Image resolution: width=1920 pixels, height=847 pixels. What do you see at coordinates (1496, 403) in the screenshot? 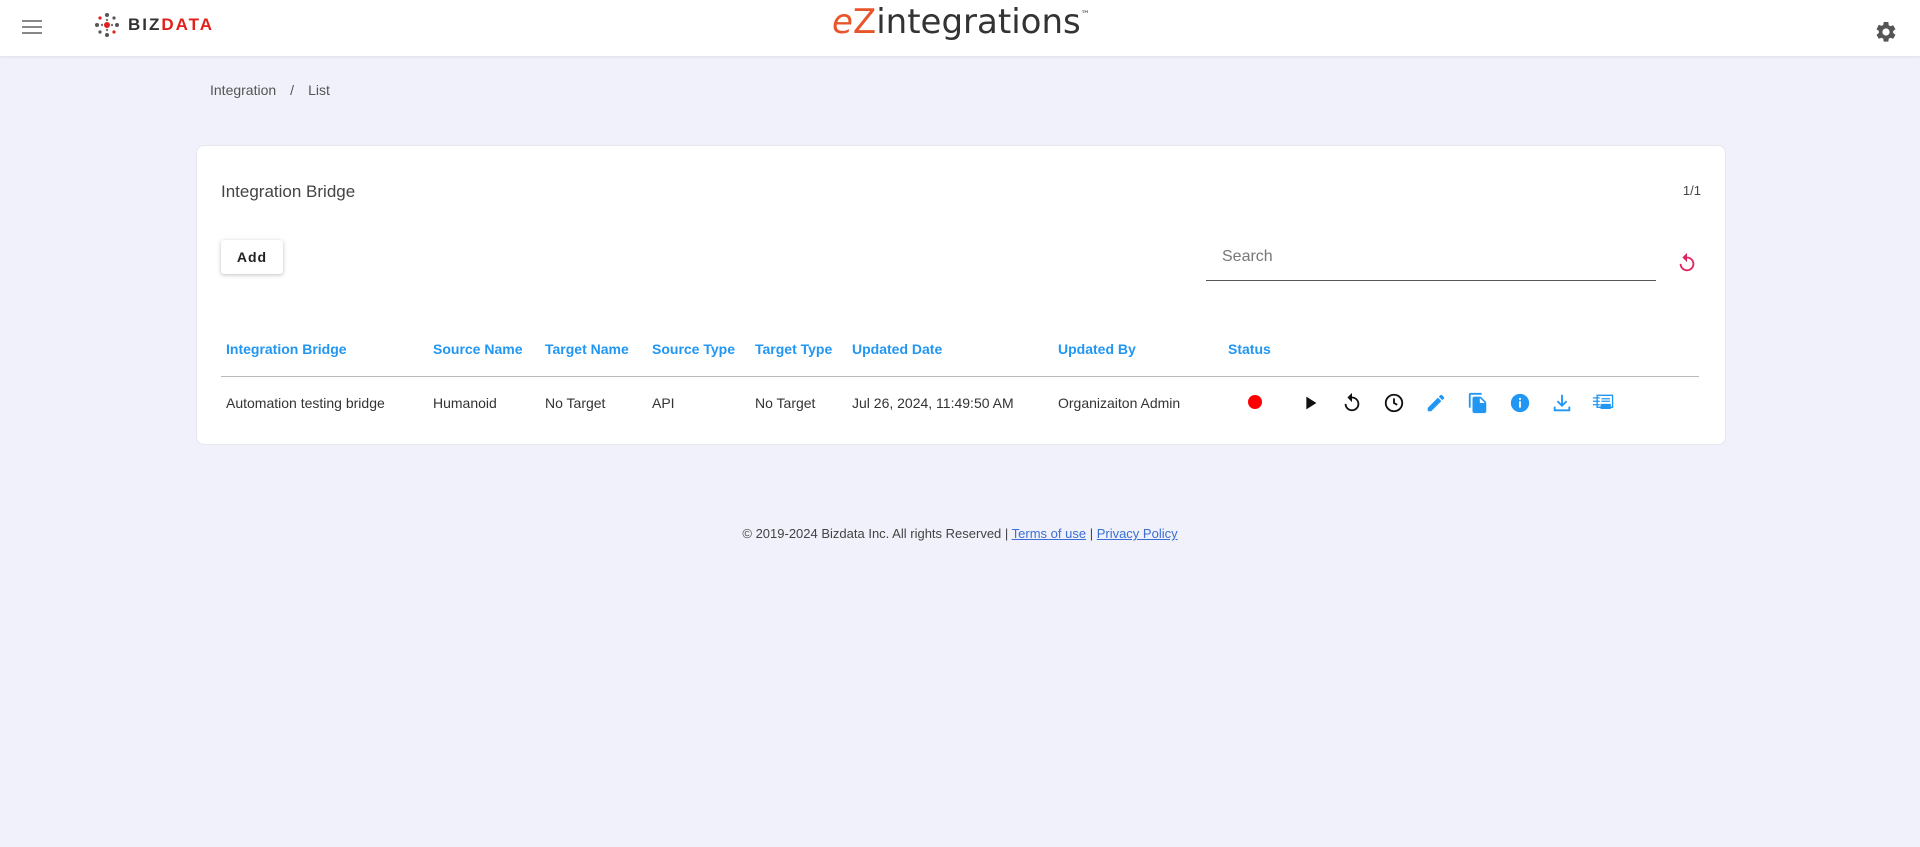
I see `cell-actions` at bounding box center [1496, 403].